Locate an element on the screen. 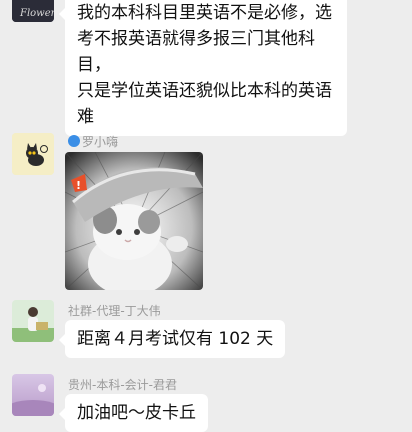  sender-name: 罗小嗨 is located at coordinates (93, 141).